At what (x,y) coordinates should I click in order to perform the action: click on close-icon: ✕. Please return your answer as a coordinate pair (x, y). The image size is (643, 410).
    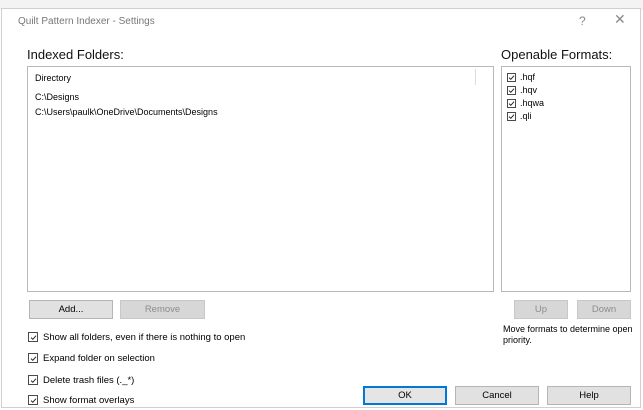
    Looking at the image, I should click on (620, 19).